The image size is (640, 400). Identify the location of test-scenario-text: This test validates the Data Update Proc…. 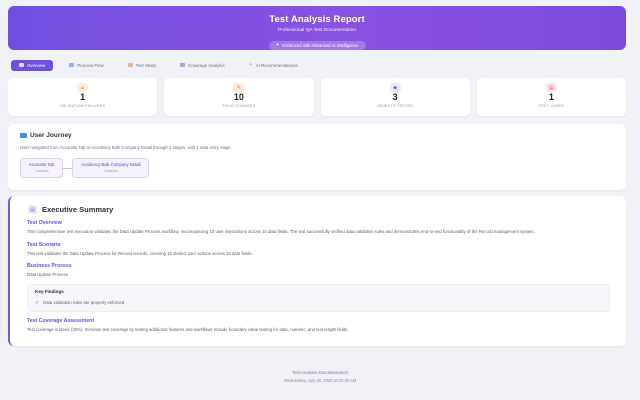
(140, 253).